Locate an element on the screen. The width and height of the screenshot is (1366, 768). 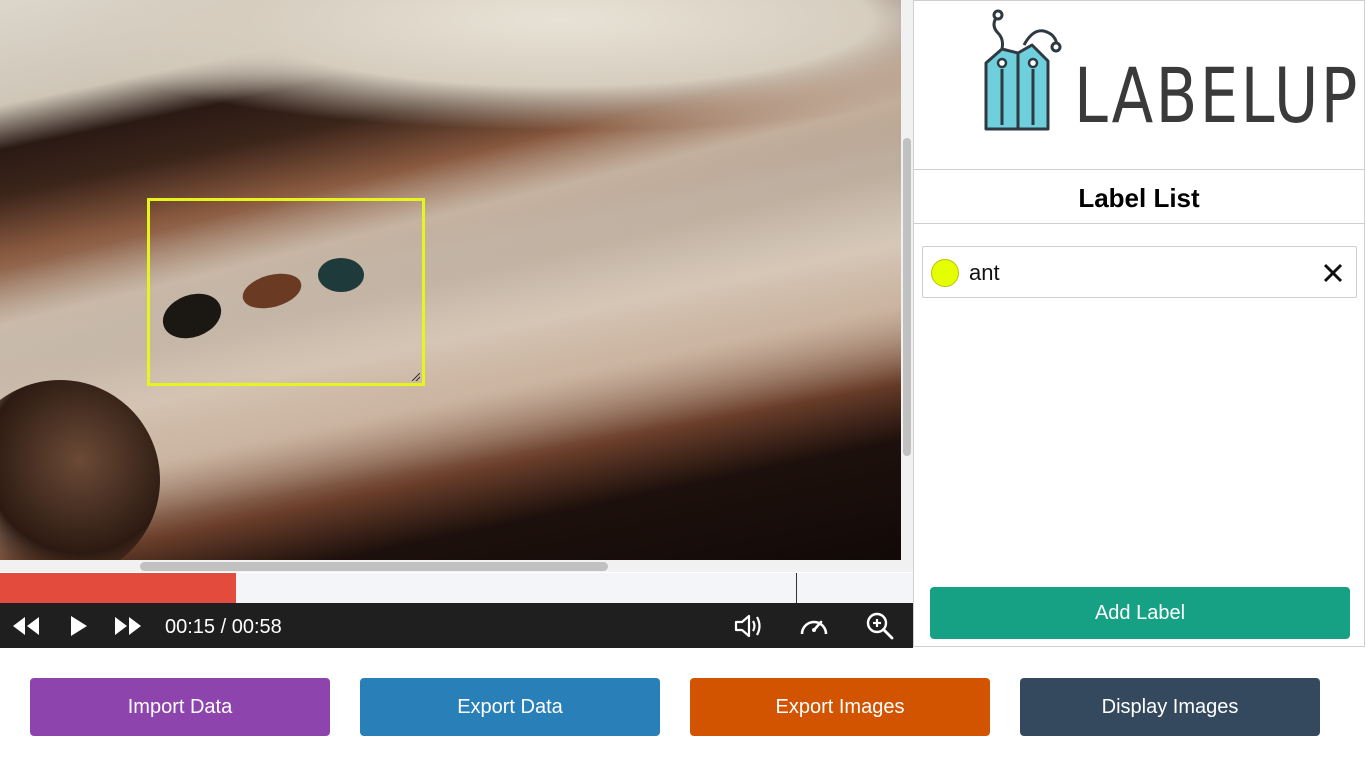
player-controls: 00:15 / 00:58 is located at coordinates (456, 625).